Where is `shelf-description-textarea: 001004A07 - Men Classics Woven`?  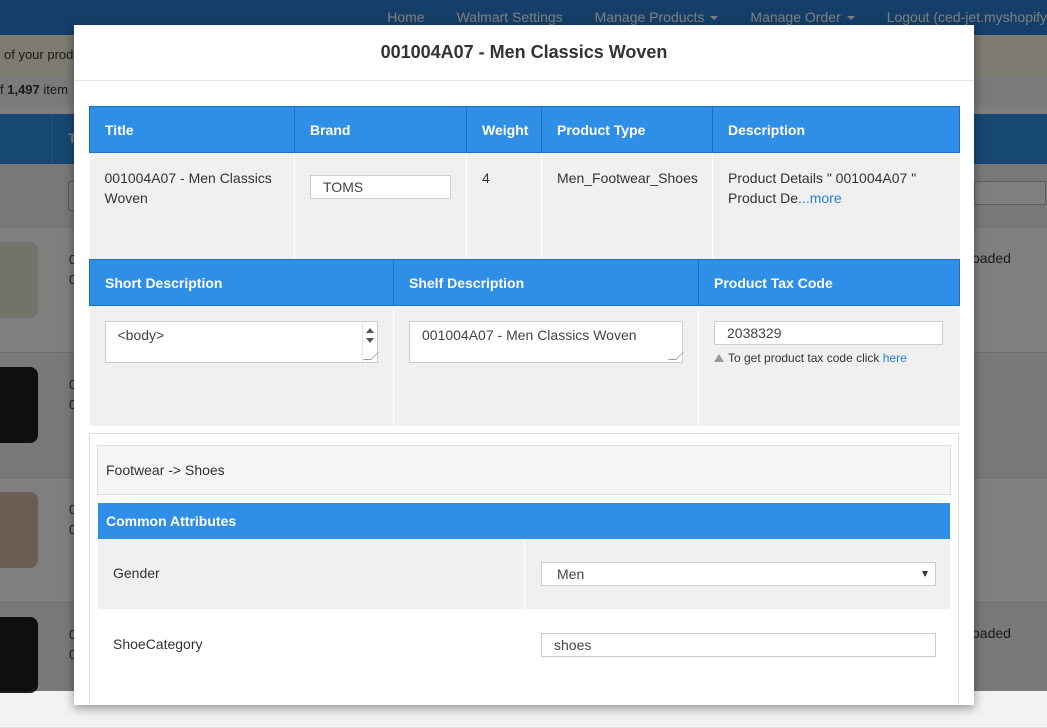
shelf-description-textarea: 001004A07 - Men Classics Woven is located at coordinates (546, 342).